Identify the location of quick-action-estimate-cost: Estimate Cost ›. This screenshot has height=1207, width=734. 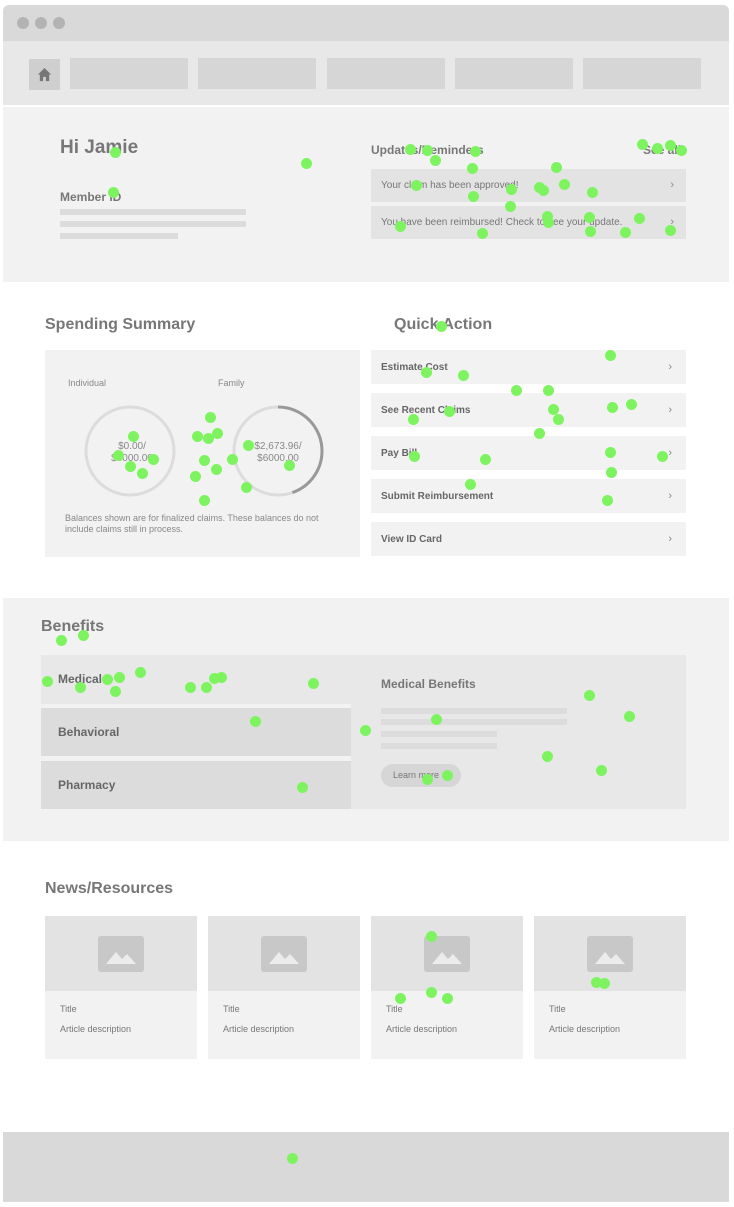
(528, 367).